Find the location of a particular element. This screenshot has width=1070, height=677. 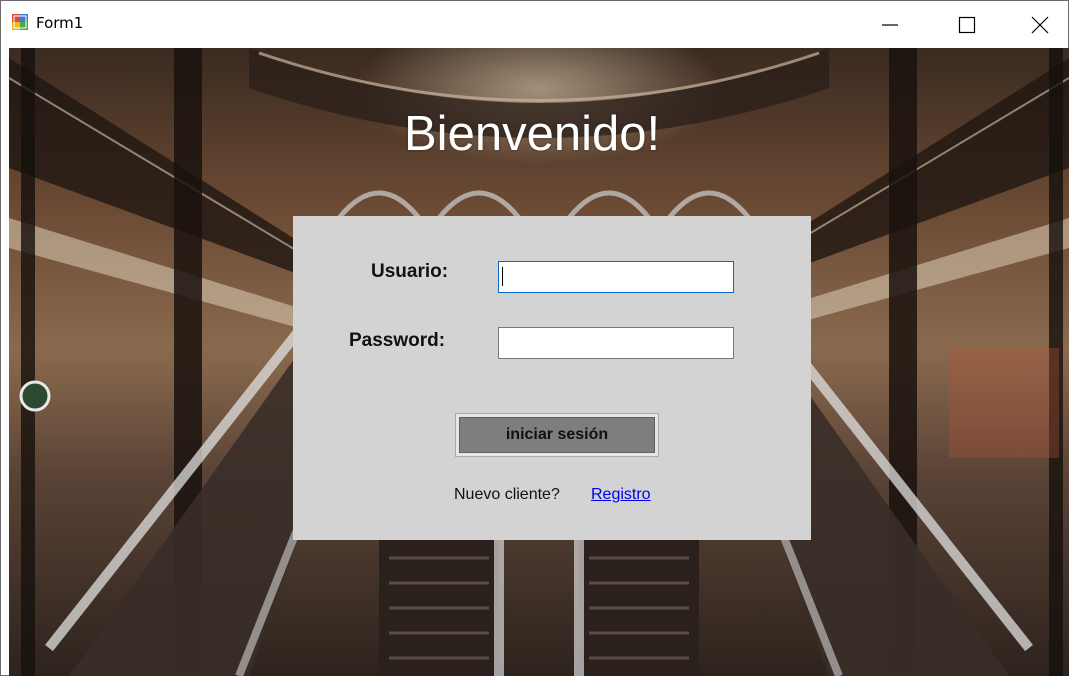

window-title: Form1 is located at coordinates (60, 23).